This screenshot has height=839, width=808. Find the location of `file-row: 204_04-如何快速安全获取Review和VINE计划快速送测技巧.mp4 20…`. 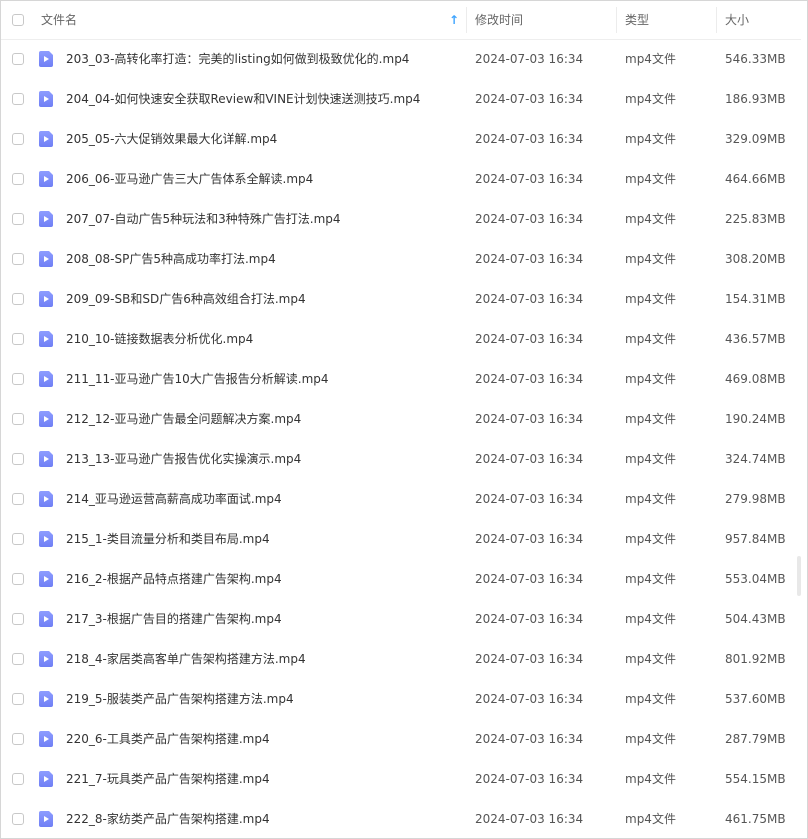

file-row: 204_04-如何快速安全获取Review和VINE计划快速送测技巧.mp4 20… is located at coordinates (401, 99).